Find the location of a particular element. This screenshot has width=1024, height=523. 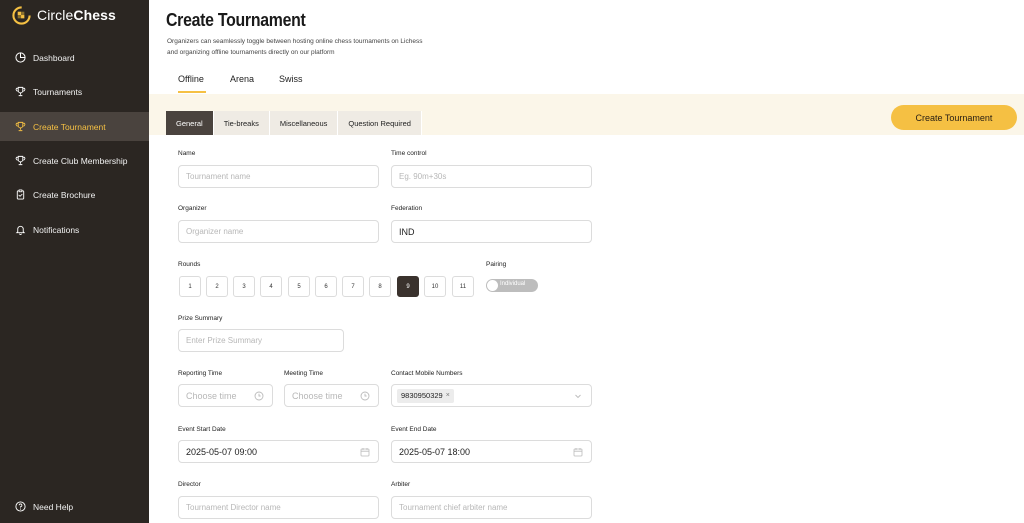

reporting-time-placeholder: Choose time is located at coordinates (211, 395).